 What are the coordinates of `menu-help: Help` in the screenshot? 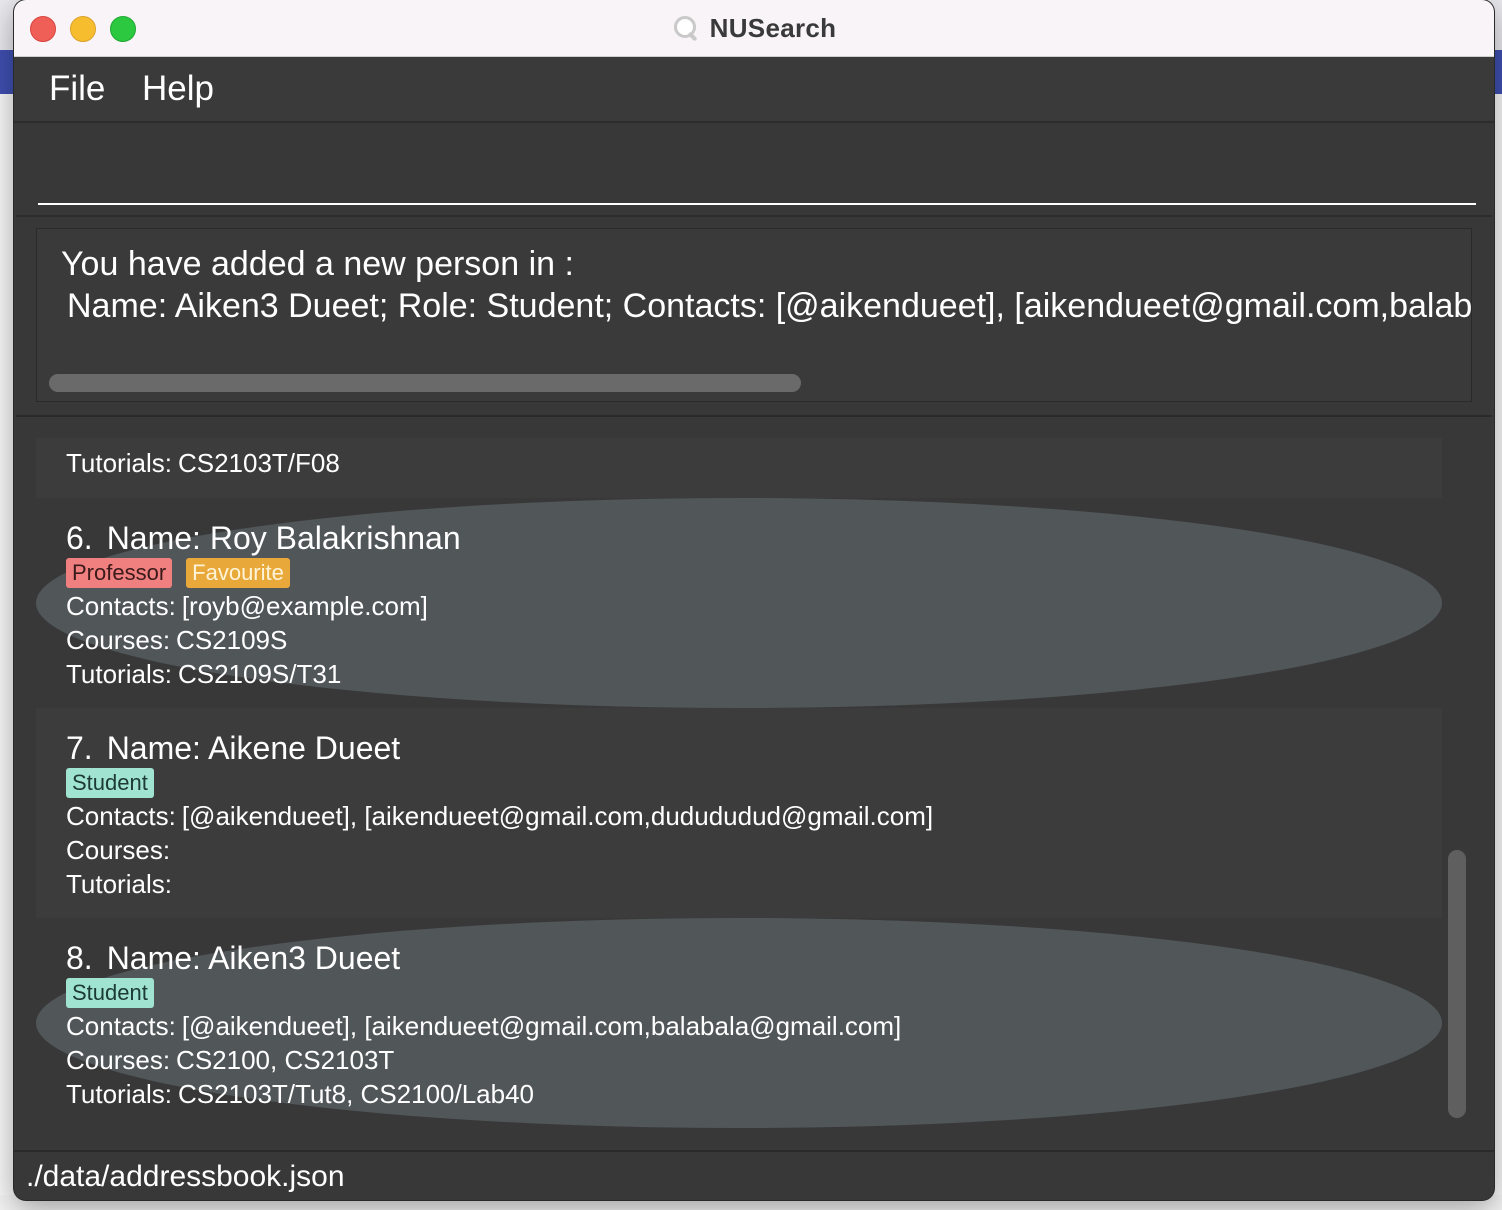 It's located at (178, 89).